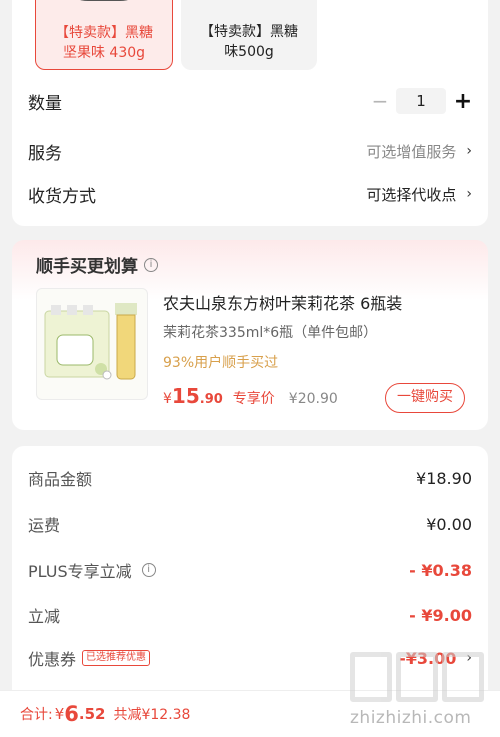  What do you see at coordinates (449, 524) in the screenshot?
I see `summary-value: ¥0.00` at bounding box center [449, 524].